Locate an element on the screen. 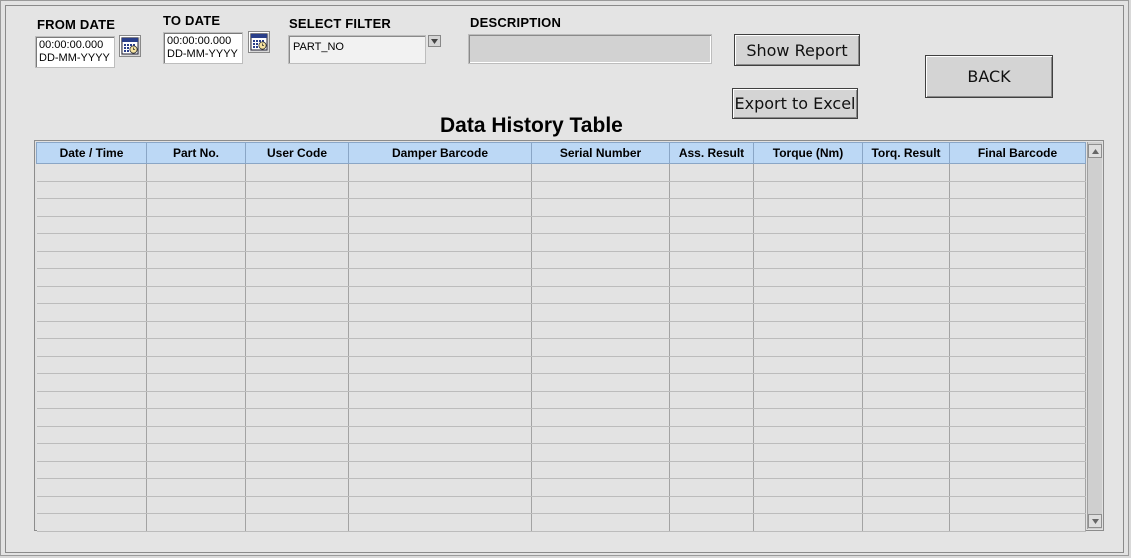 The width and height of the screenshot is (1131, 558). select-filter-arrow-button is located at coordinates (434, 41).